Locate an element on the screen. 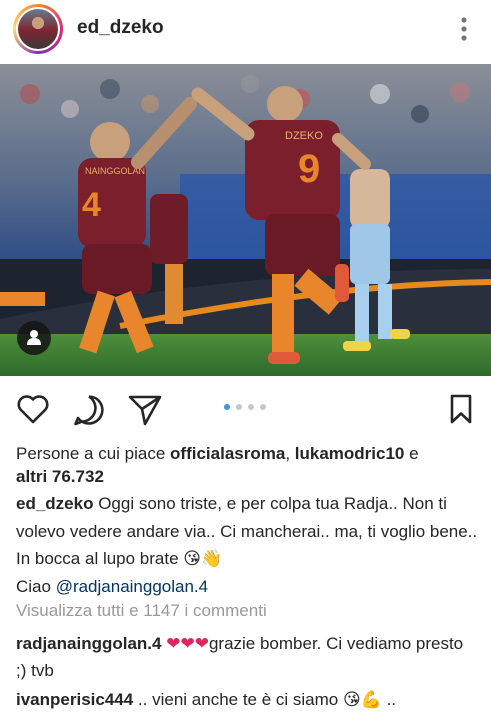 The image size is (491, 715). post-header: ed_dzeko is located at coordinates (245, 32).